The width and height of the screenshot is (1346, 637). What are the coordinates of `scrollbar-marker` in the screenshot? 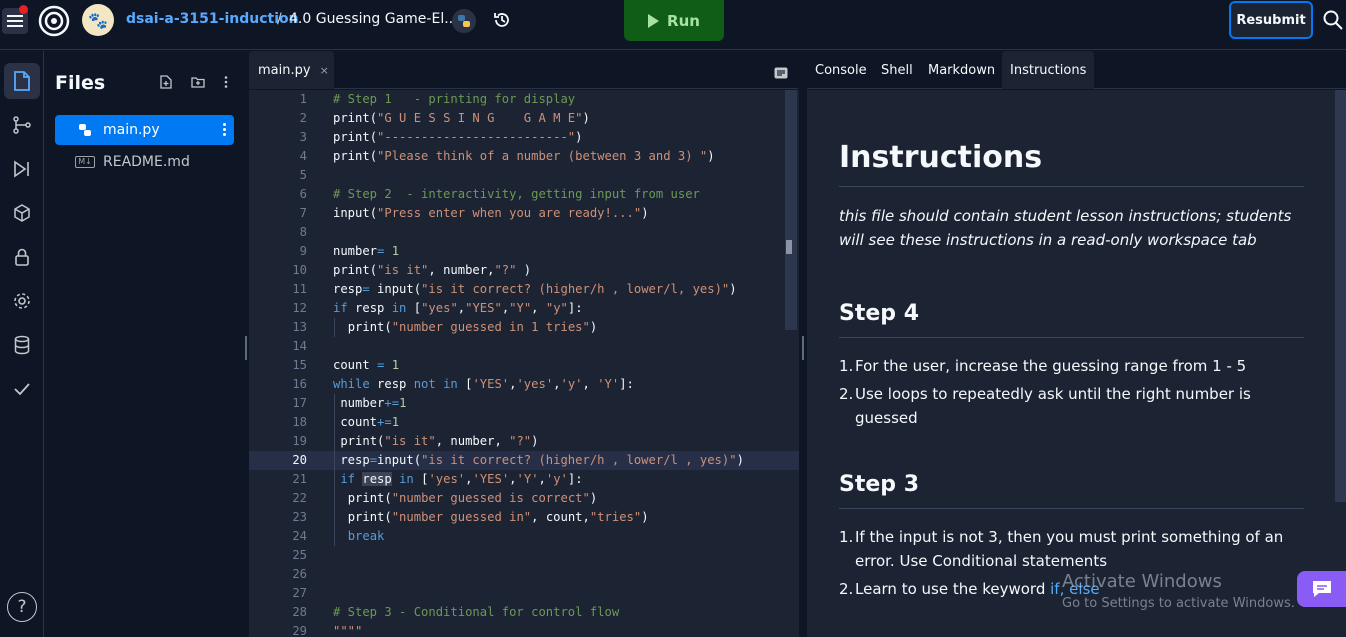 It's located at (789, 247).